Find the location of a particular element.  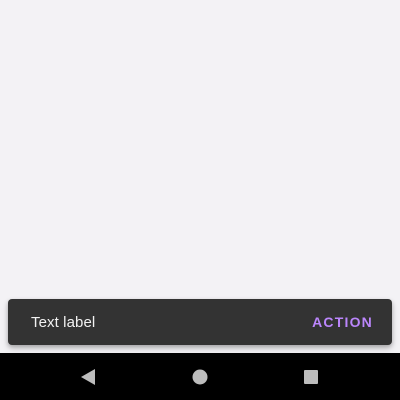

nav-recents-button is located at coordinates (311, 376).